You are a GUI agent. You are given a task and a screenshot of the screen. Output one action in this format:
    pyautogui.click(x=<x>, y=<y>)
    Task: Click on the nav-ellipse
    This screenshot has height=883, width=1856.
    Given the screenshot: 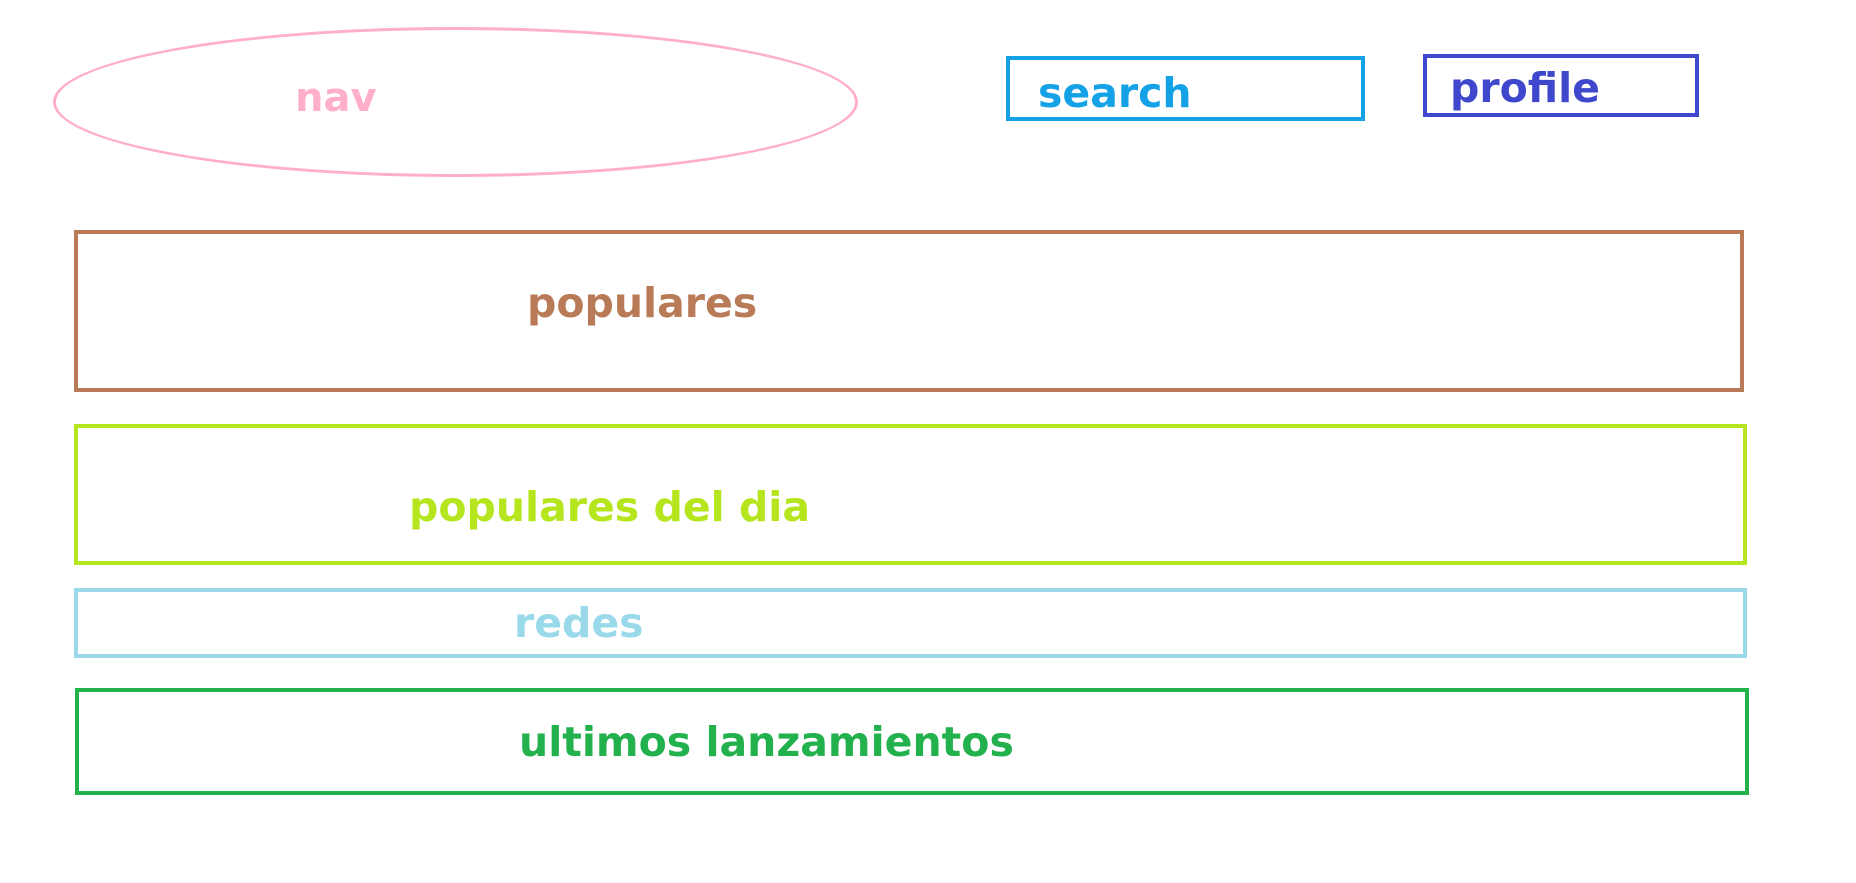 What is the action you would take?
    pyautogui.click(x=455, y=102)
    